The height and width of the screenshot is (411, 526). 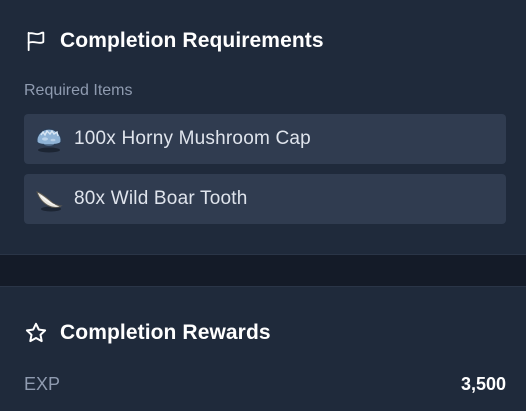 I want to click on boar-tooth-icon, so click(x=49, y=199).